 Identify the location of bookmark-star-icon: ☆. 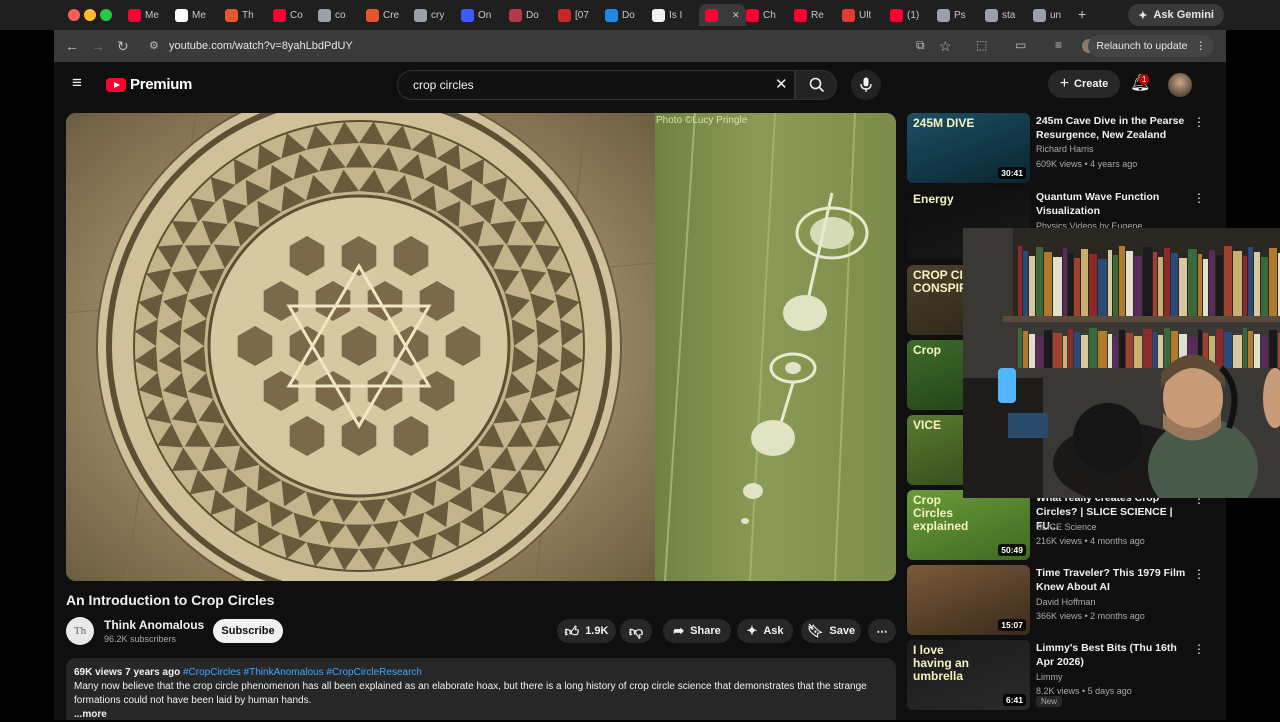
(945, 46).